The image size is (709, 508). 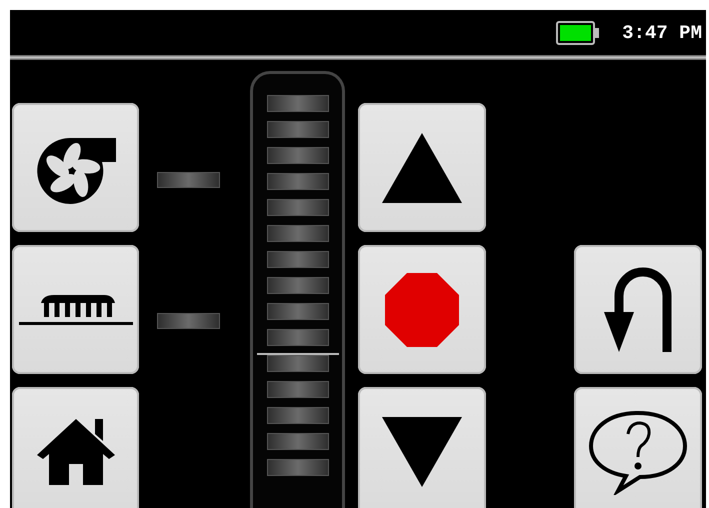 What do you see at coordinates (638, 309) in the screenshot?
I see `back-button` at bounding box center [638, 309].